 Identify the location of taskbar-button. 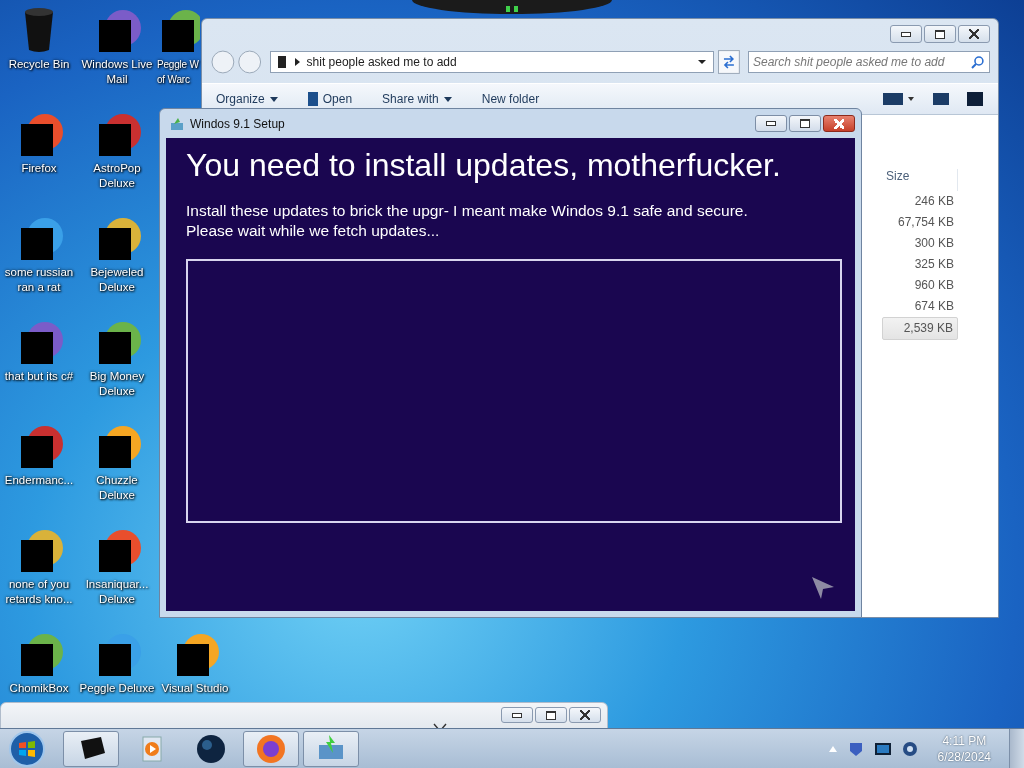
(91, 748).